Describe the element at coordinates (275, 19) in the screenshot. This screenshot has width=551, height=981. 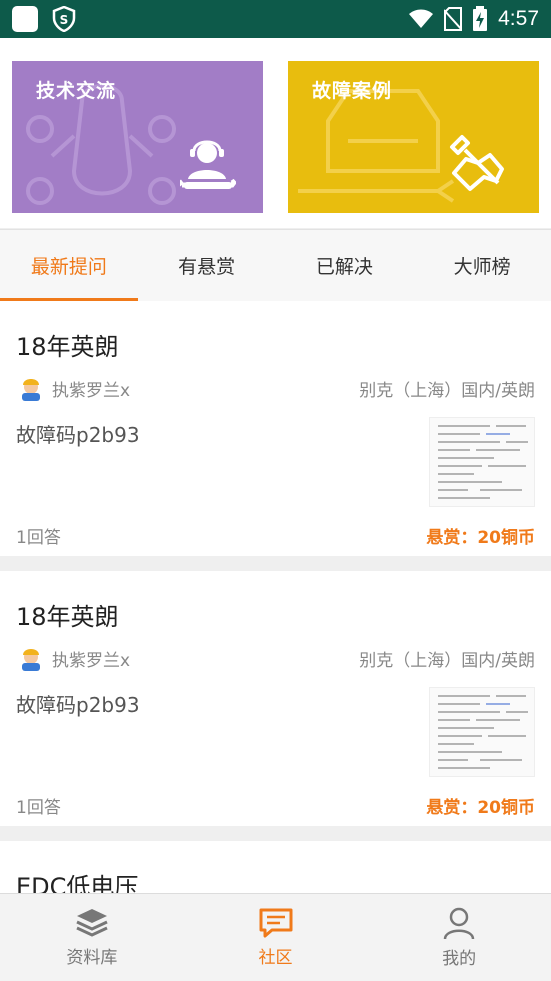
I see `status-bar: S 4:57` at that location.